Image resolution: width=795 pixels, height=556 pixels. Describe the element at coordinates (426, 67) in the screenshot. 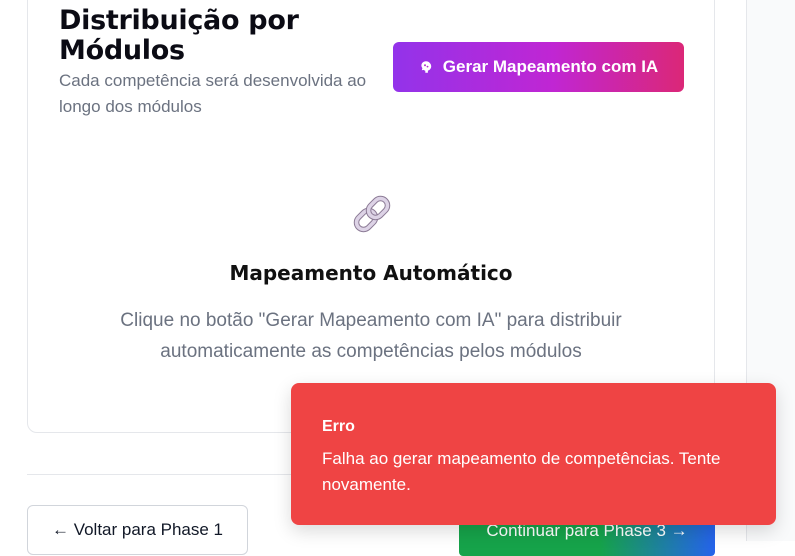

I see `brain-icon` at that location.